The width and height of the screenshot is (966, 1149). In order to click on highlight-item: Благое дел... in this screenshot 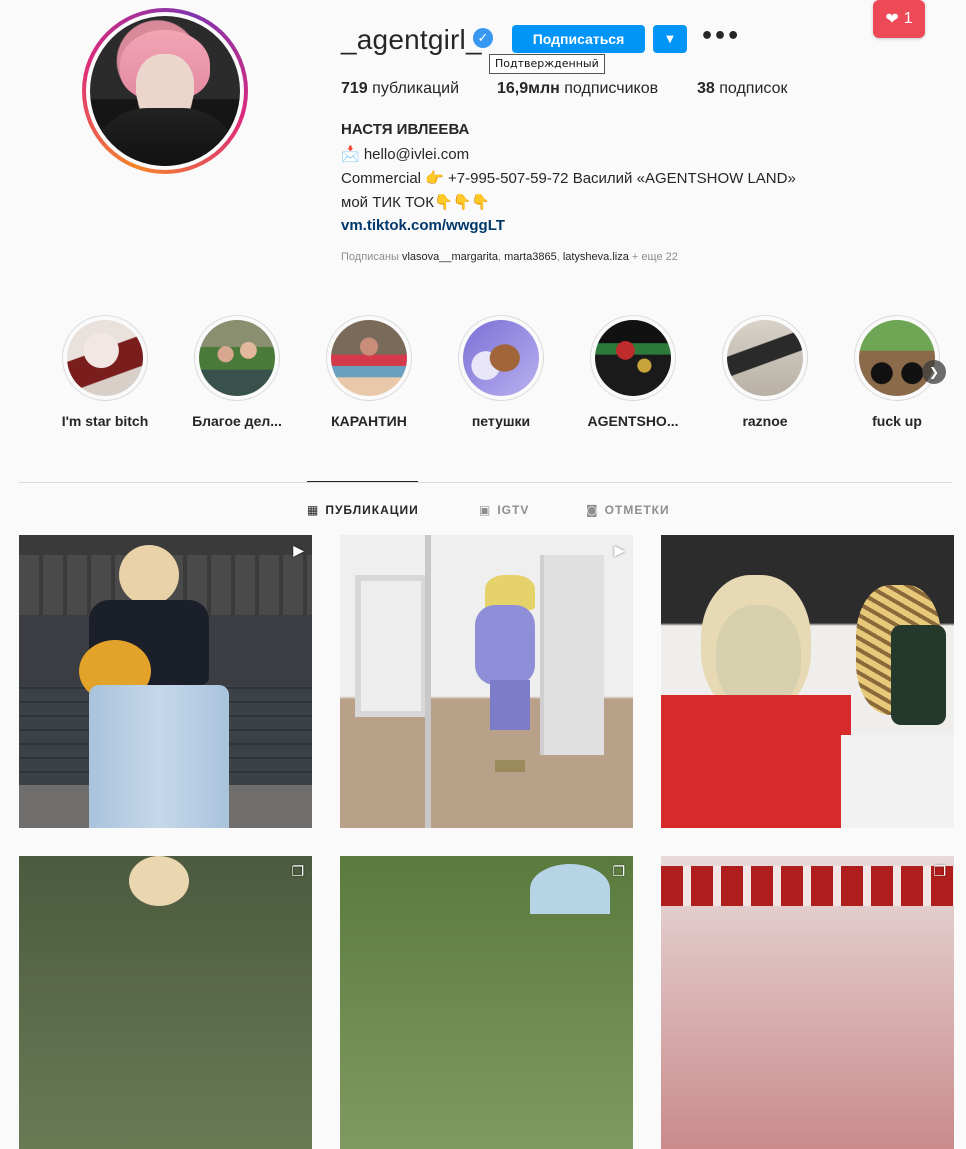, I will do `click(237, 372)`.